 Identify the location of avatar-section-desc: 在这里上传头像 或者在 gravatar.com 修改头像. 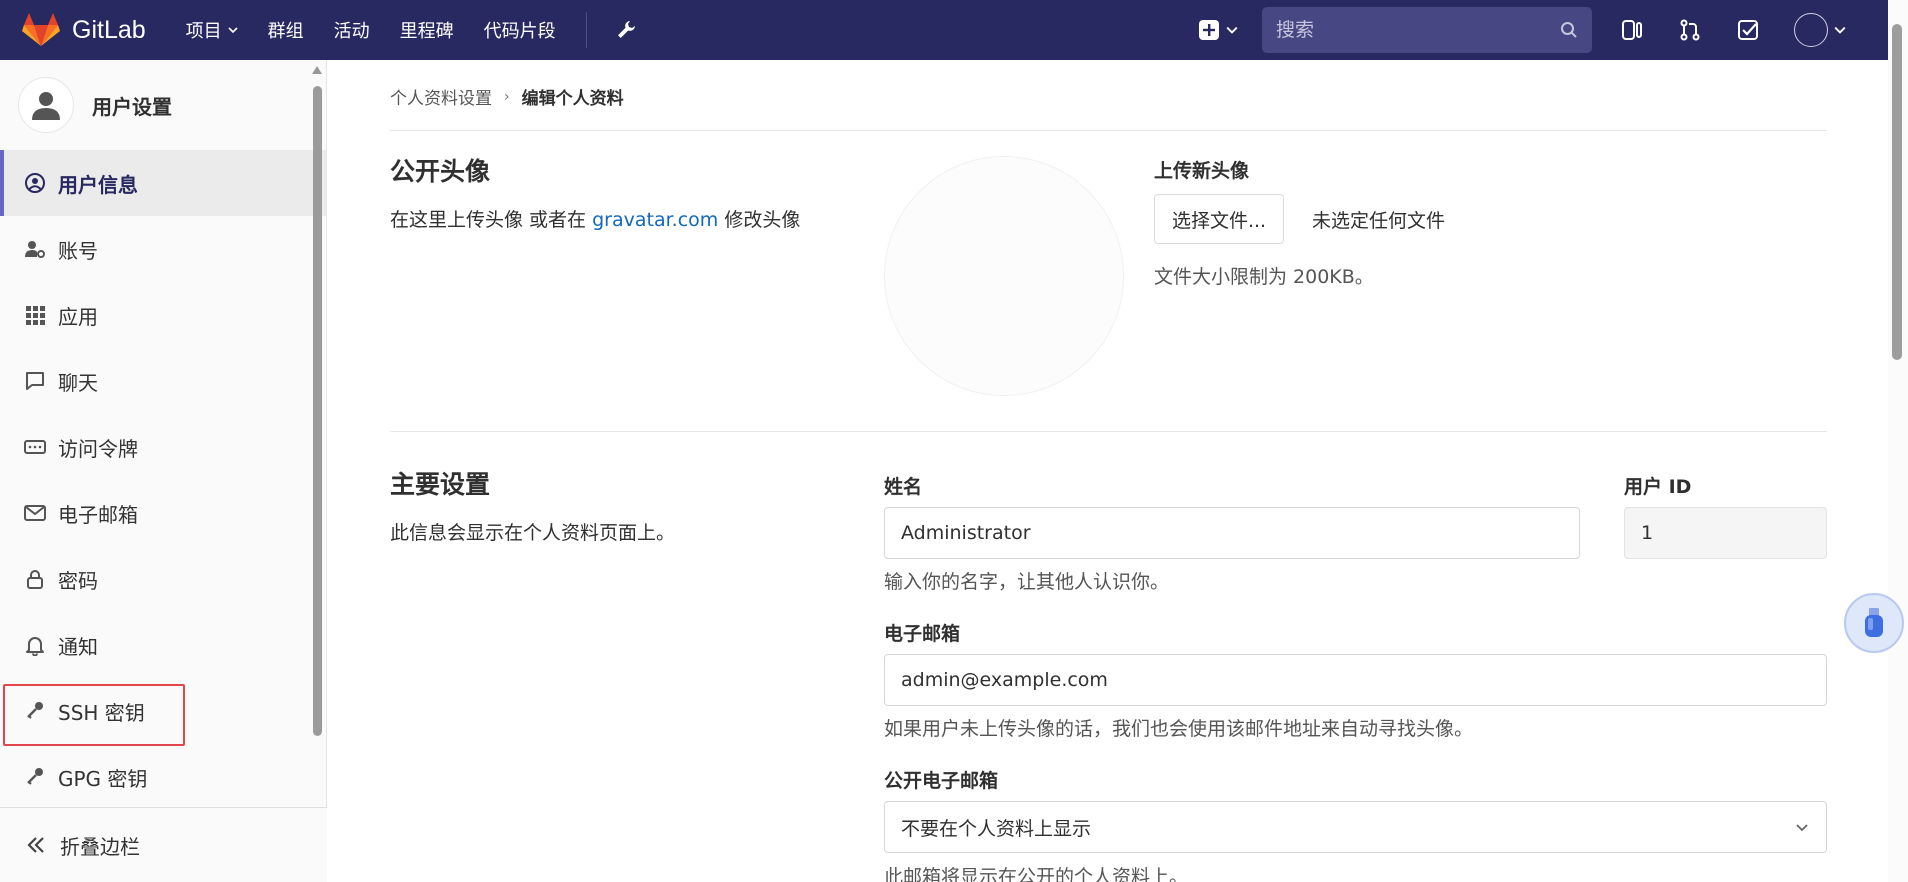
(595, 220).